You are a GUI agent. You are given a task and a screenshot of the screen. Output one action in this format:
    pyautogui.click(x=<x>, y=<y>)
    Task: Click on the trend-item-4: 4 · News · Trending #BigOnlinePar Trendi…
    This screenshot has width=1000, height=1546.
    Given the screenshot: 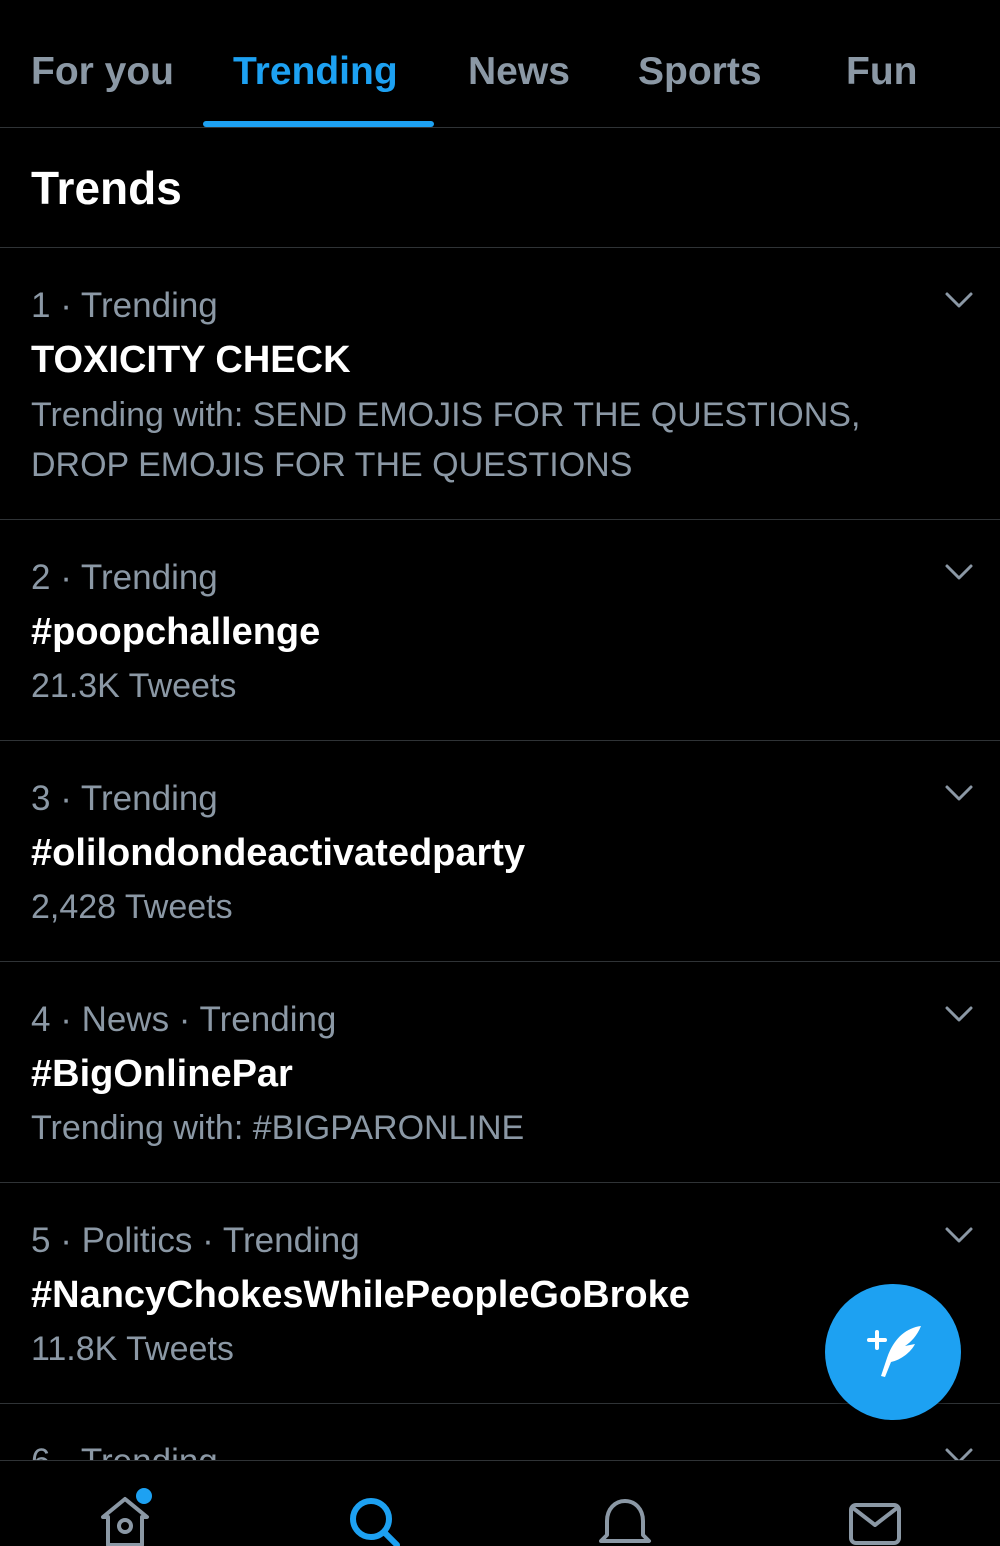 What is the action you would take?
    pyautogui.click(x=500, y=1072)
    